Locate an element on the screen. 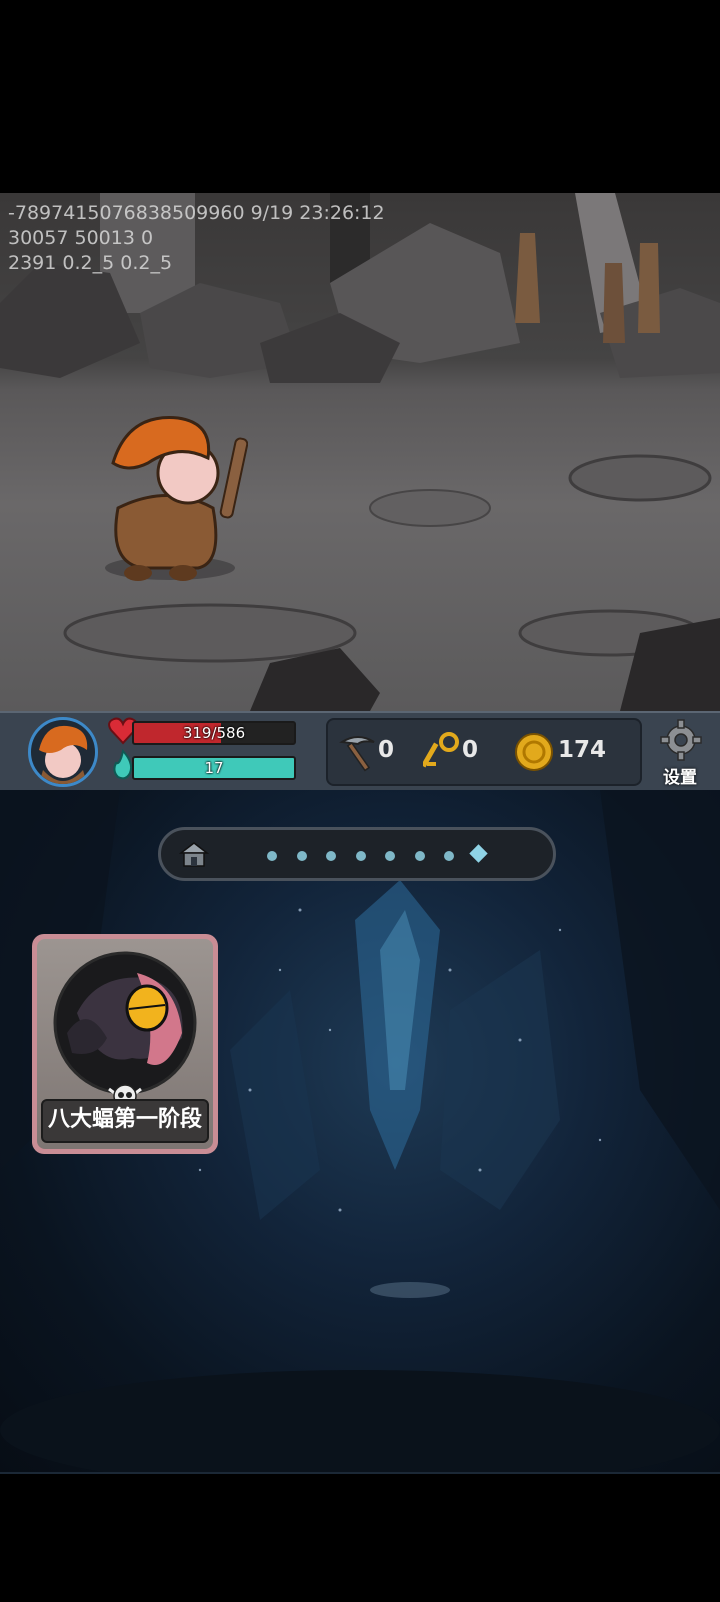  gold-coin-icon is located at coordinates (534, 754).